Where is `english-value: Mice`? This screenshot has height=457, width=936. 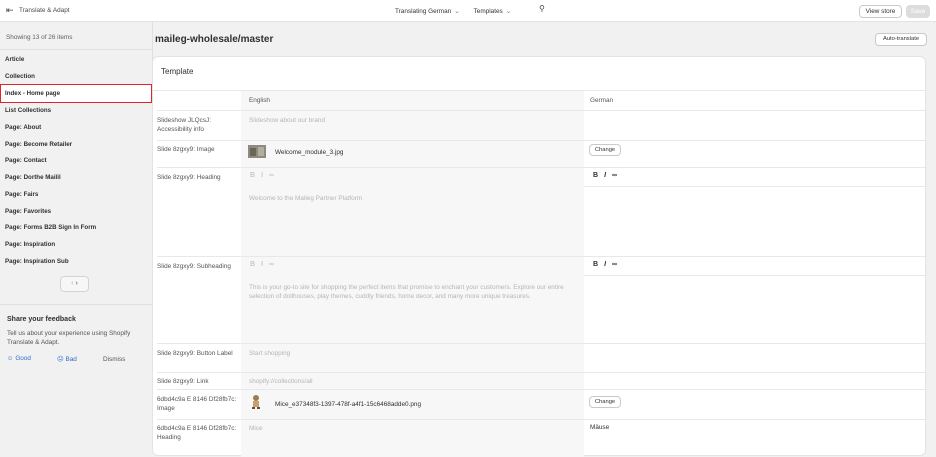 english-value: Mice is located at coordinates (256, 428).